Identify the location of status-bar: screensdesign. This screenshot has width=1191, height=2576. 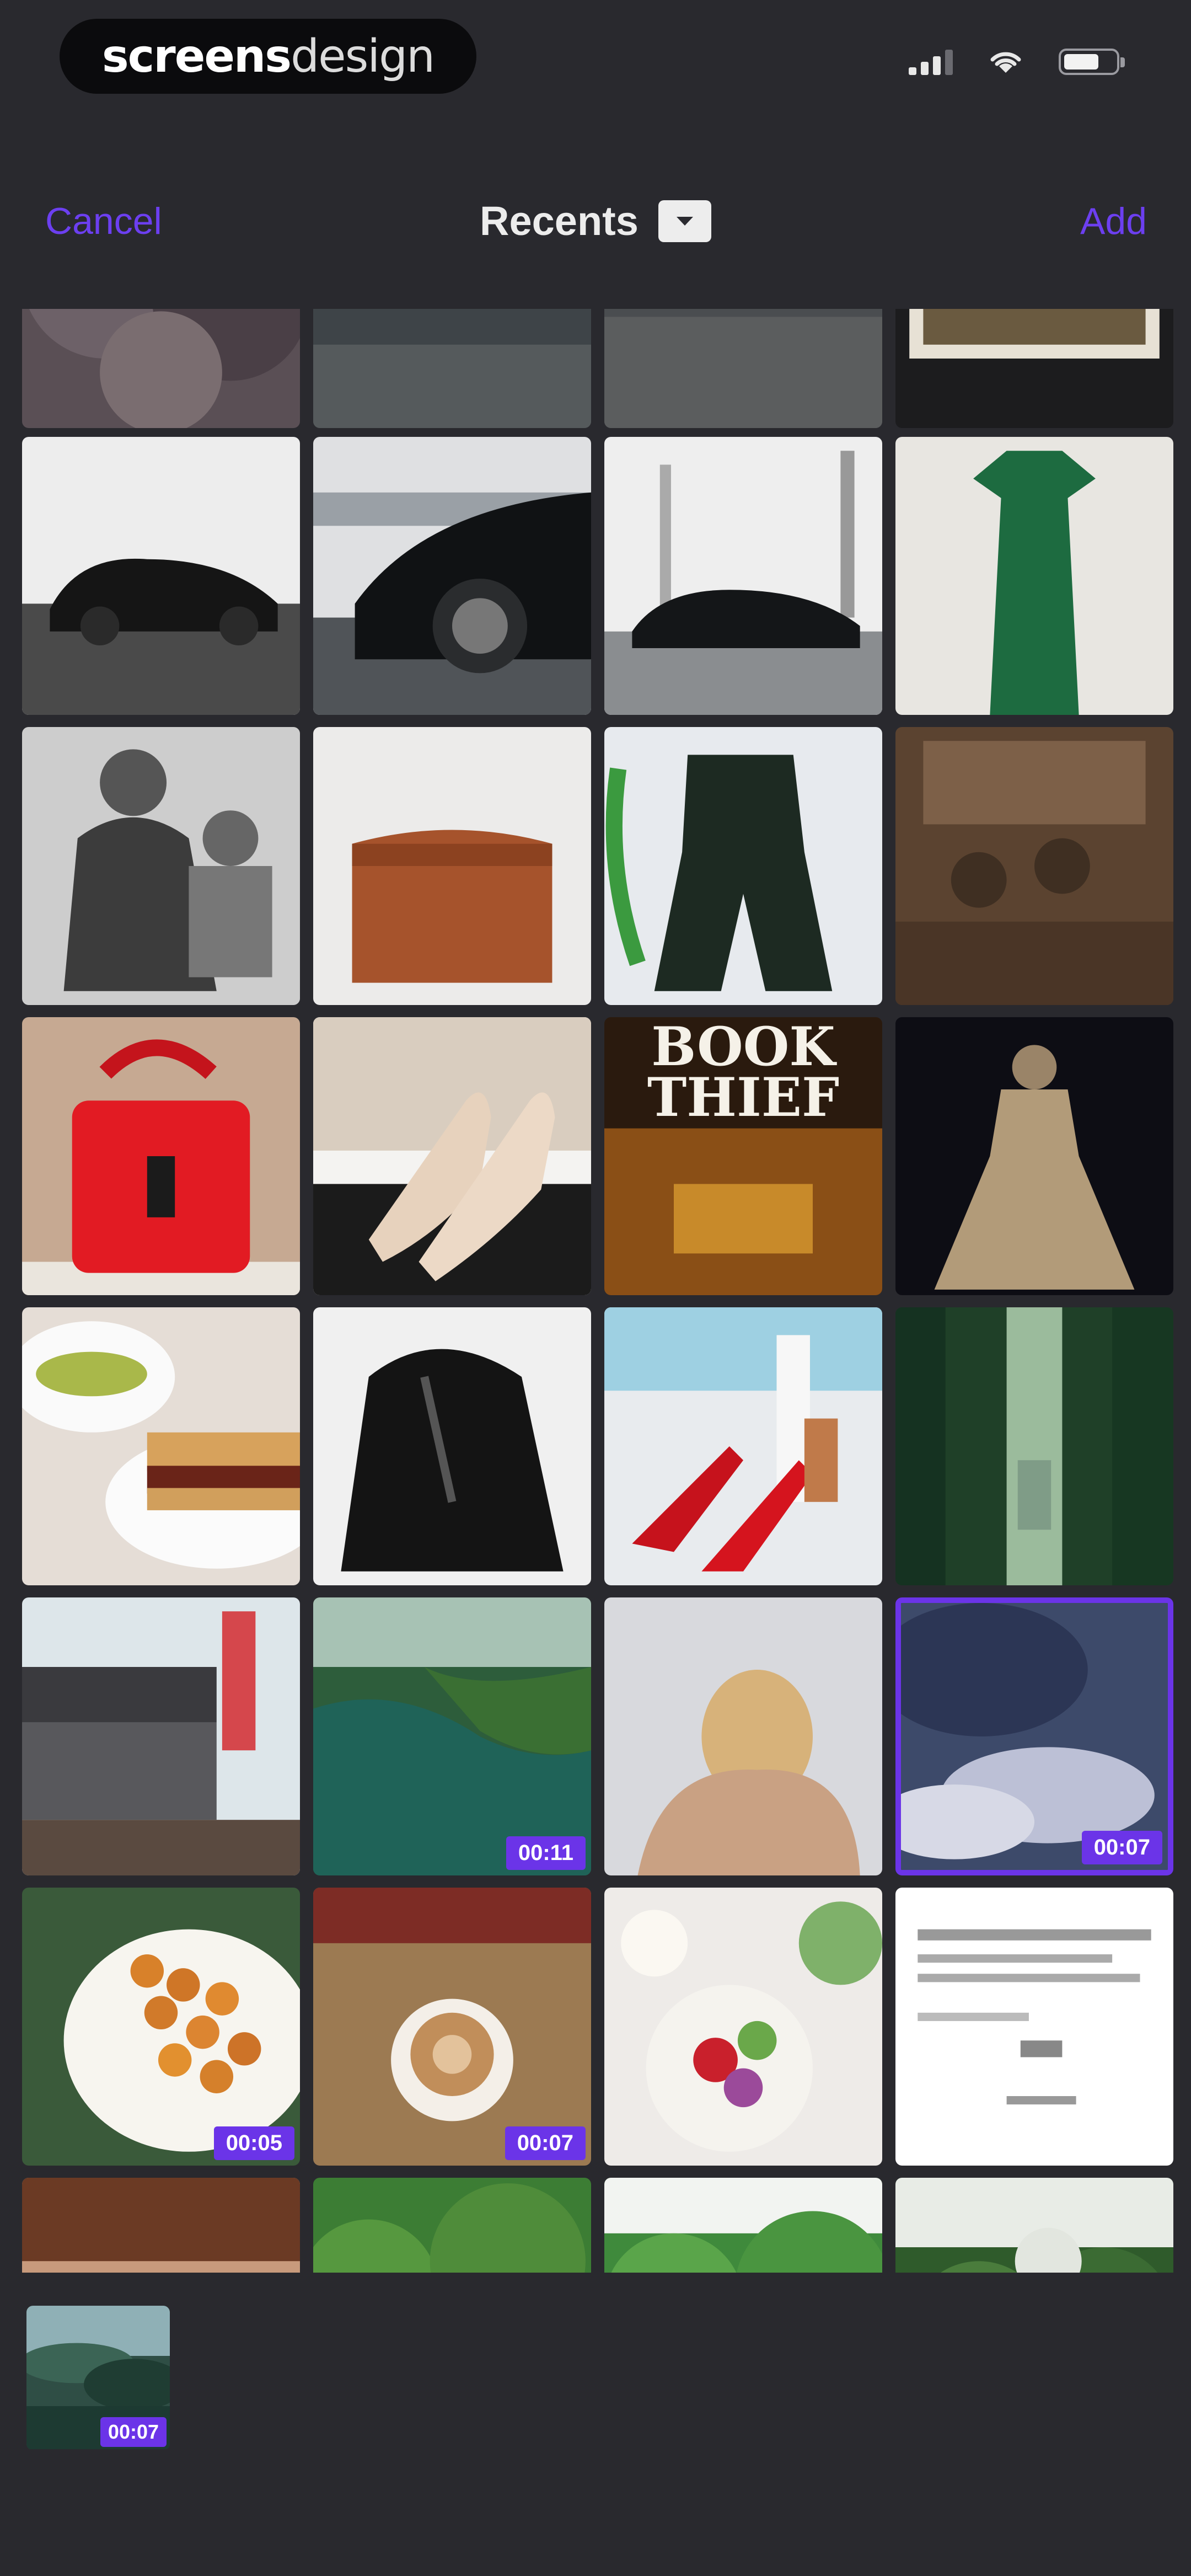
(595, 66).